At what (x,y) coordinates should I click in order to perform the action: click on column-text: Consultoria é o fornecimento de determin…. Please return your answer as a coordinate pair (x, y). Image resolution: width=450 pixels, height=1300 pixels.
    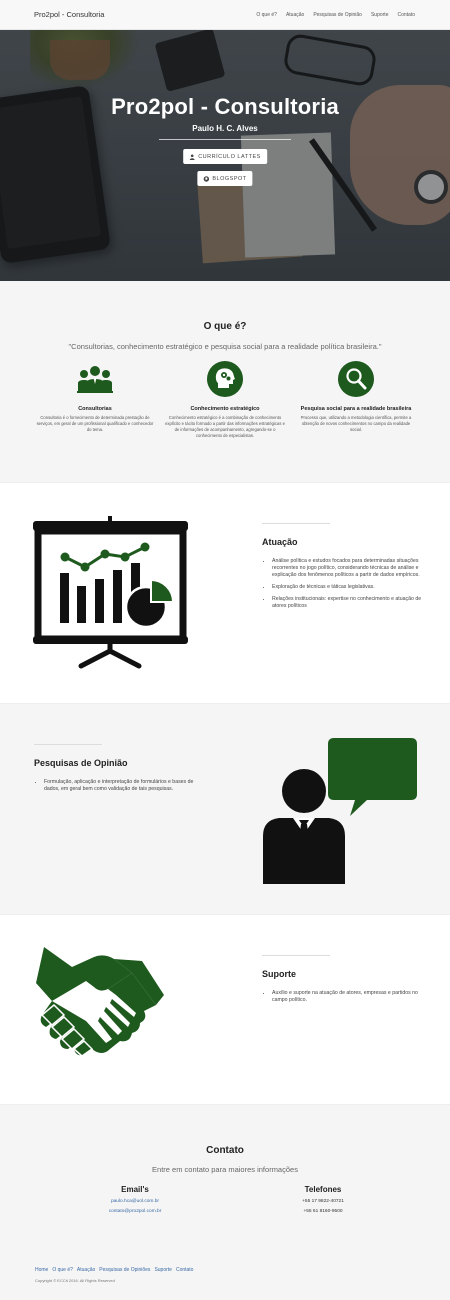
    Looking at the image, I should click on (95, 423).